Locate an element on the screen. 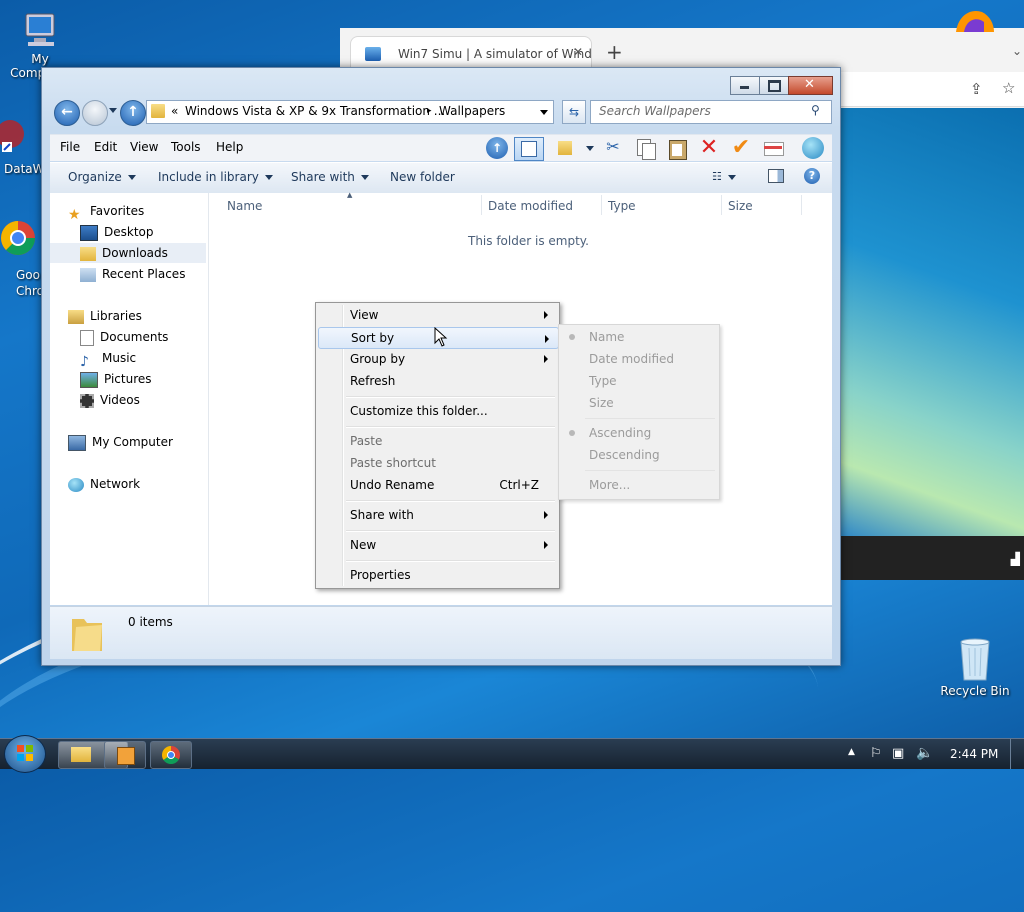  forward-button is located at coordinates (95, 113).